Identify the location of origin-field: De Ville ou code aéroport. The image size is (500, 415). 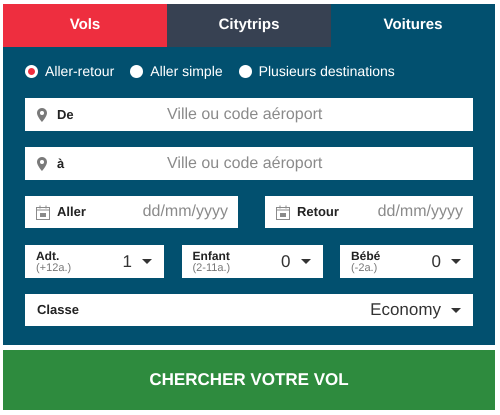
(249, 114).